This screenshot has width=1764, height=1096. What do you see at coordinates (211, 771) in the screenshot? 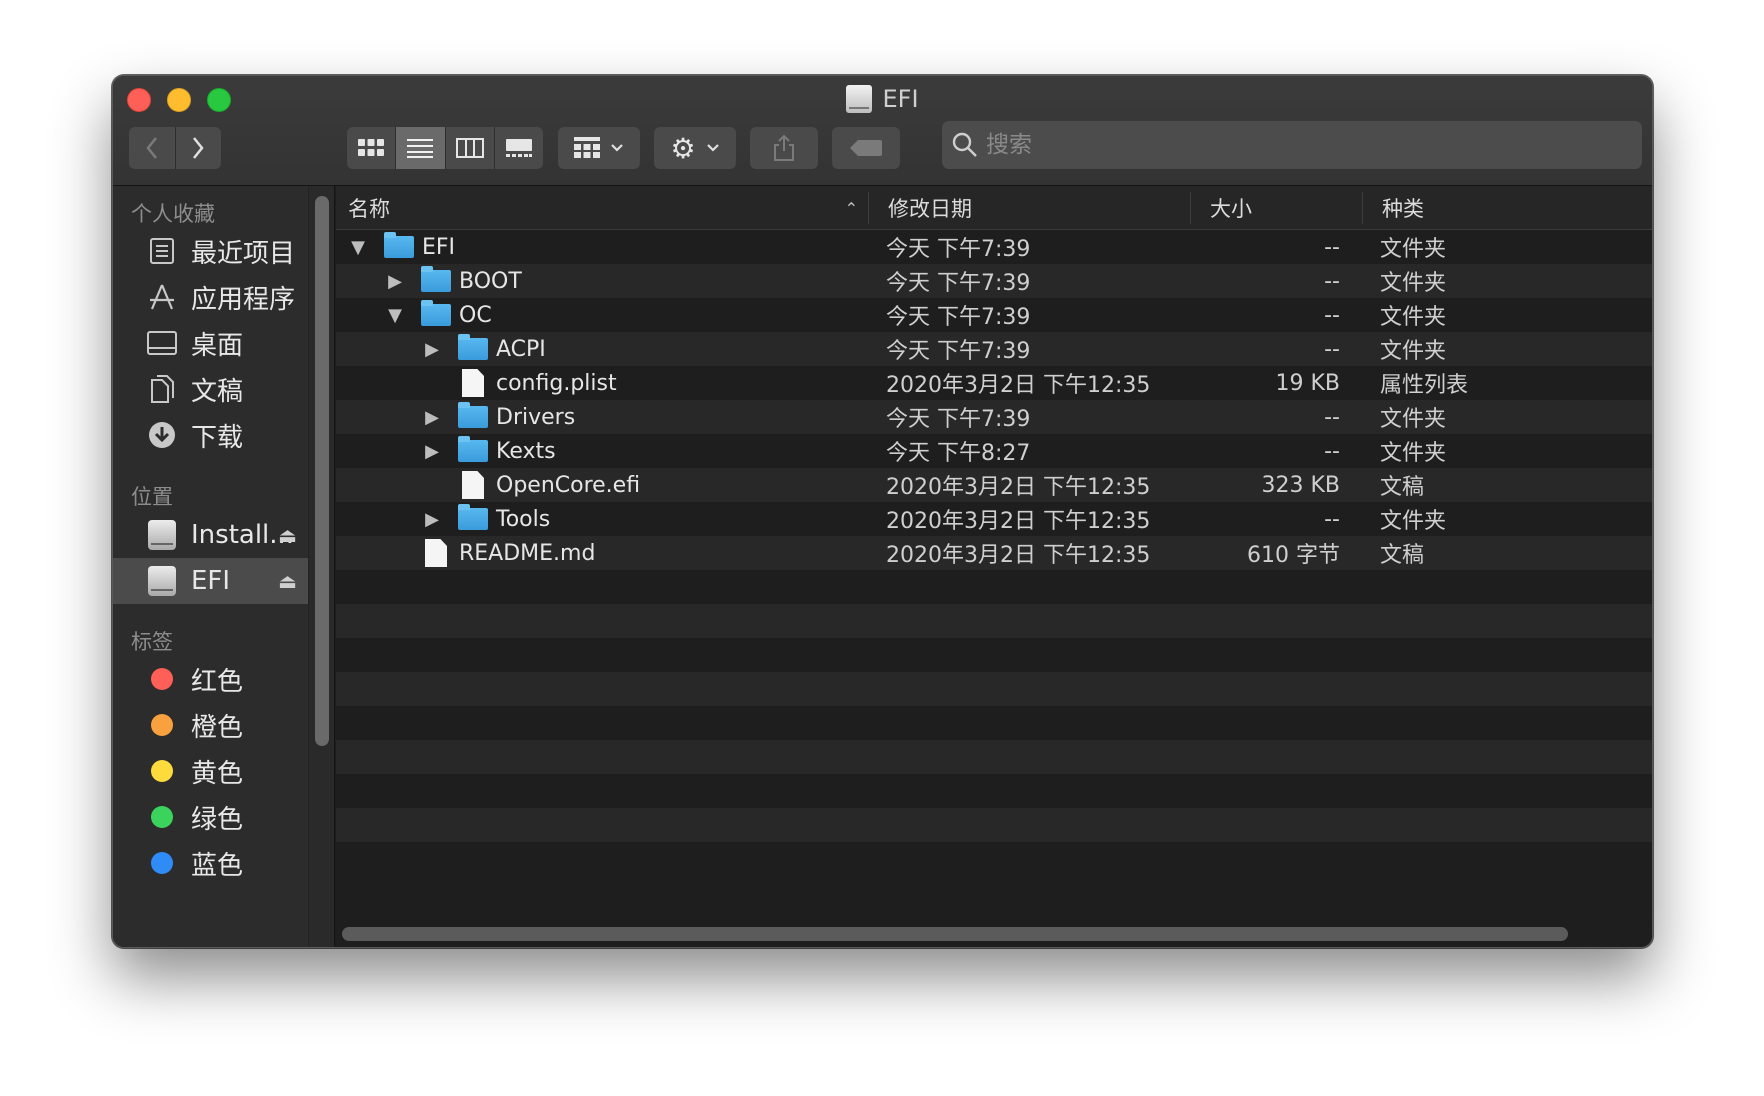
I see `sidebar-item-tag-yellow: 黄色` at bounding box center [211, 771].